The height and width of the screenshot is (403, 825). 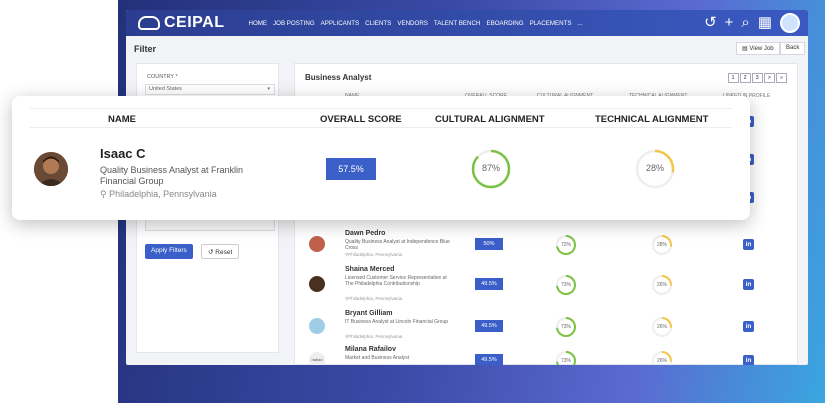 What do you see at coordinates (733, 78) in the screenshot?
I see `page-1: 1` at bounding box center [733, 78].